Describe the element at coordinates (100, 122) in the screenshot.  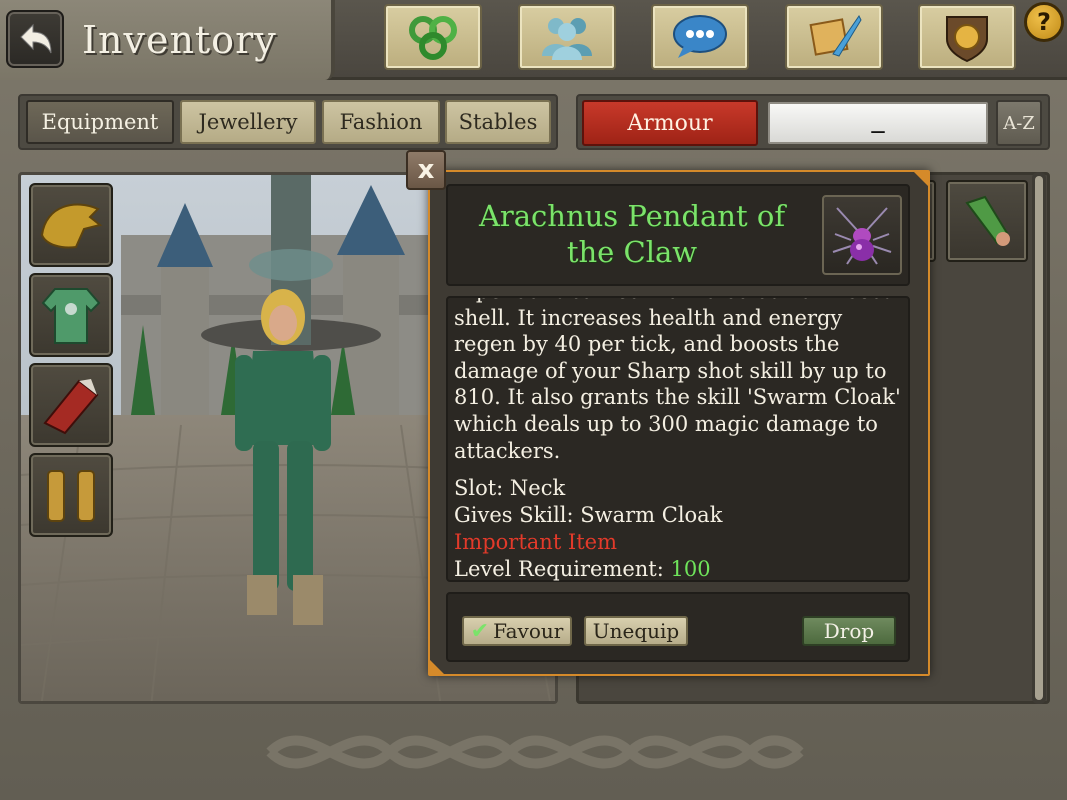
I see `tab-equipment: Equipment` at that location.